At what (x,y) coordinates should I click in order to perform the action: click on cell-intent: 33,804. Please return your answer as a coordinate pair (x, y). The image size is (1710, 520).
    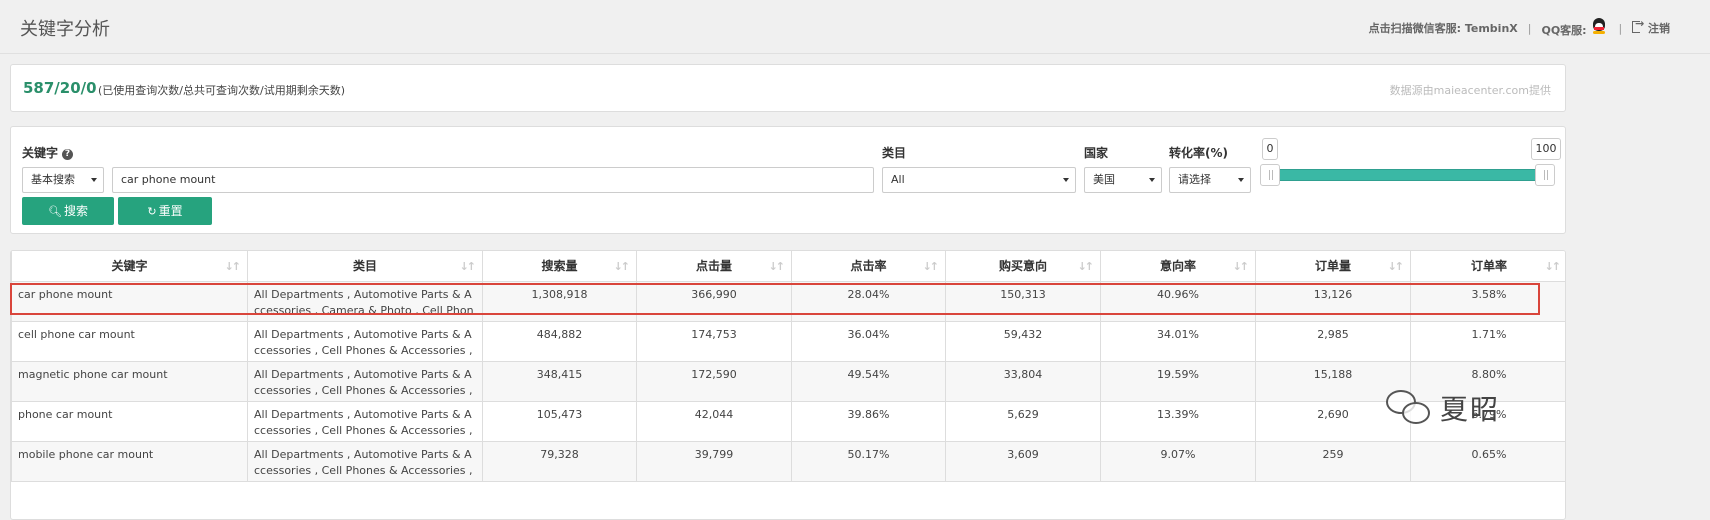
    Looking at the image, I should click on (1023, 381).